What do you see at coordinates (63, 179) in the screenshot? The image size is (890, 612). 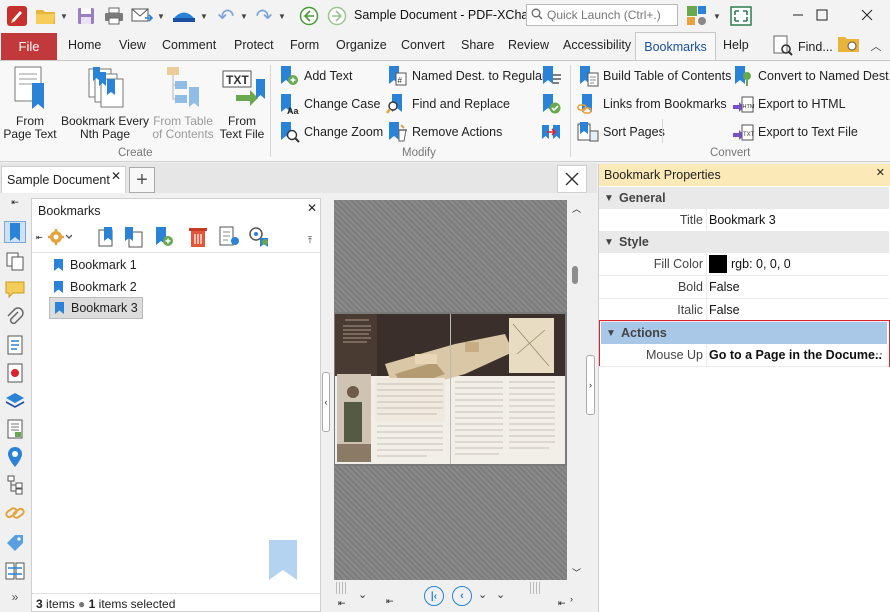 I see `document-tab: Sample Document ✕` at bounding box center [63, 179].